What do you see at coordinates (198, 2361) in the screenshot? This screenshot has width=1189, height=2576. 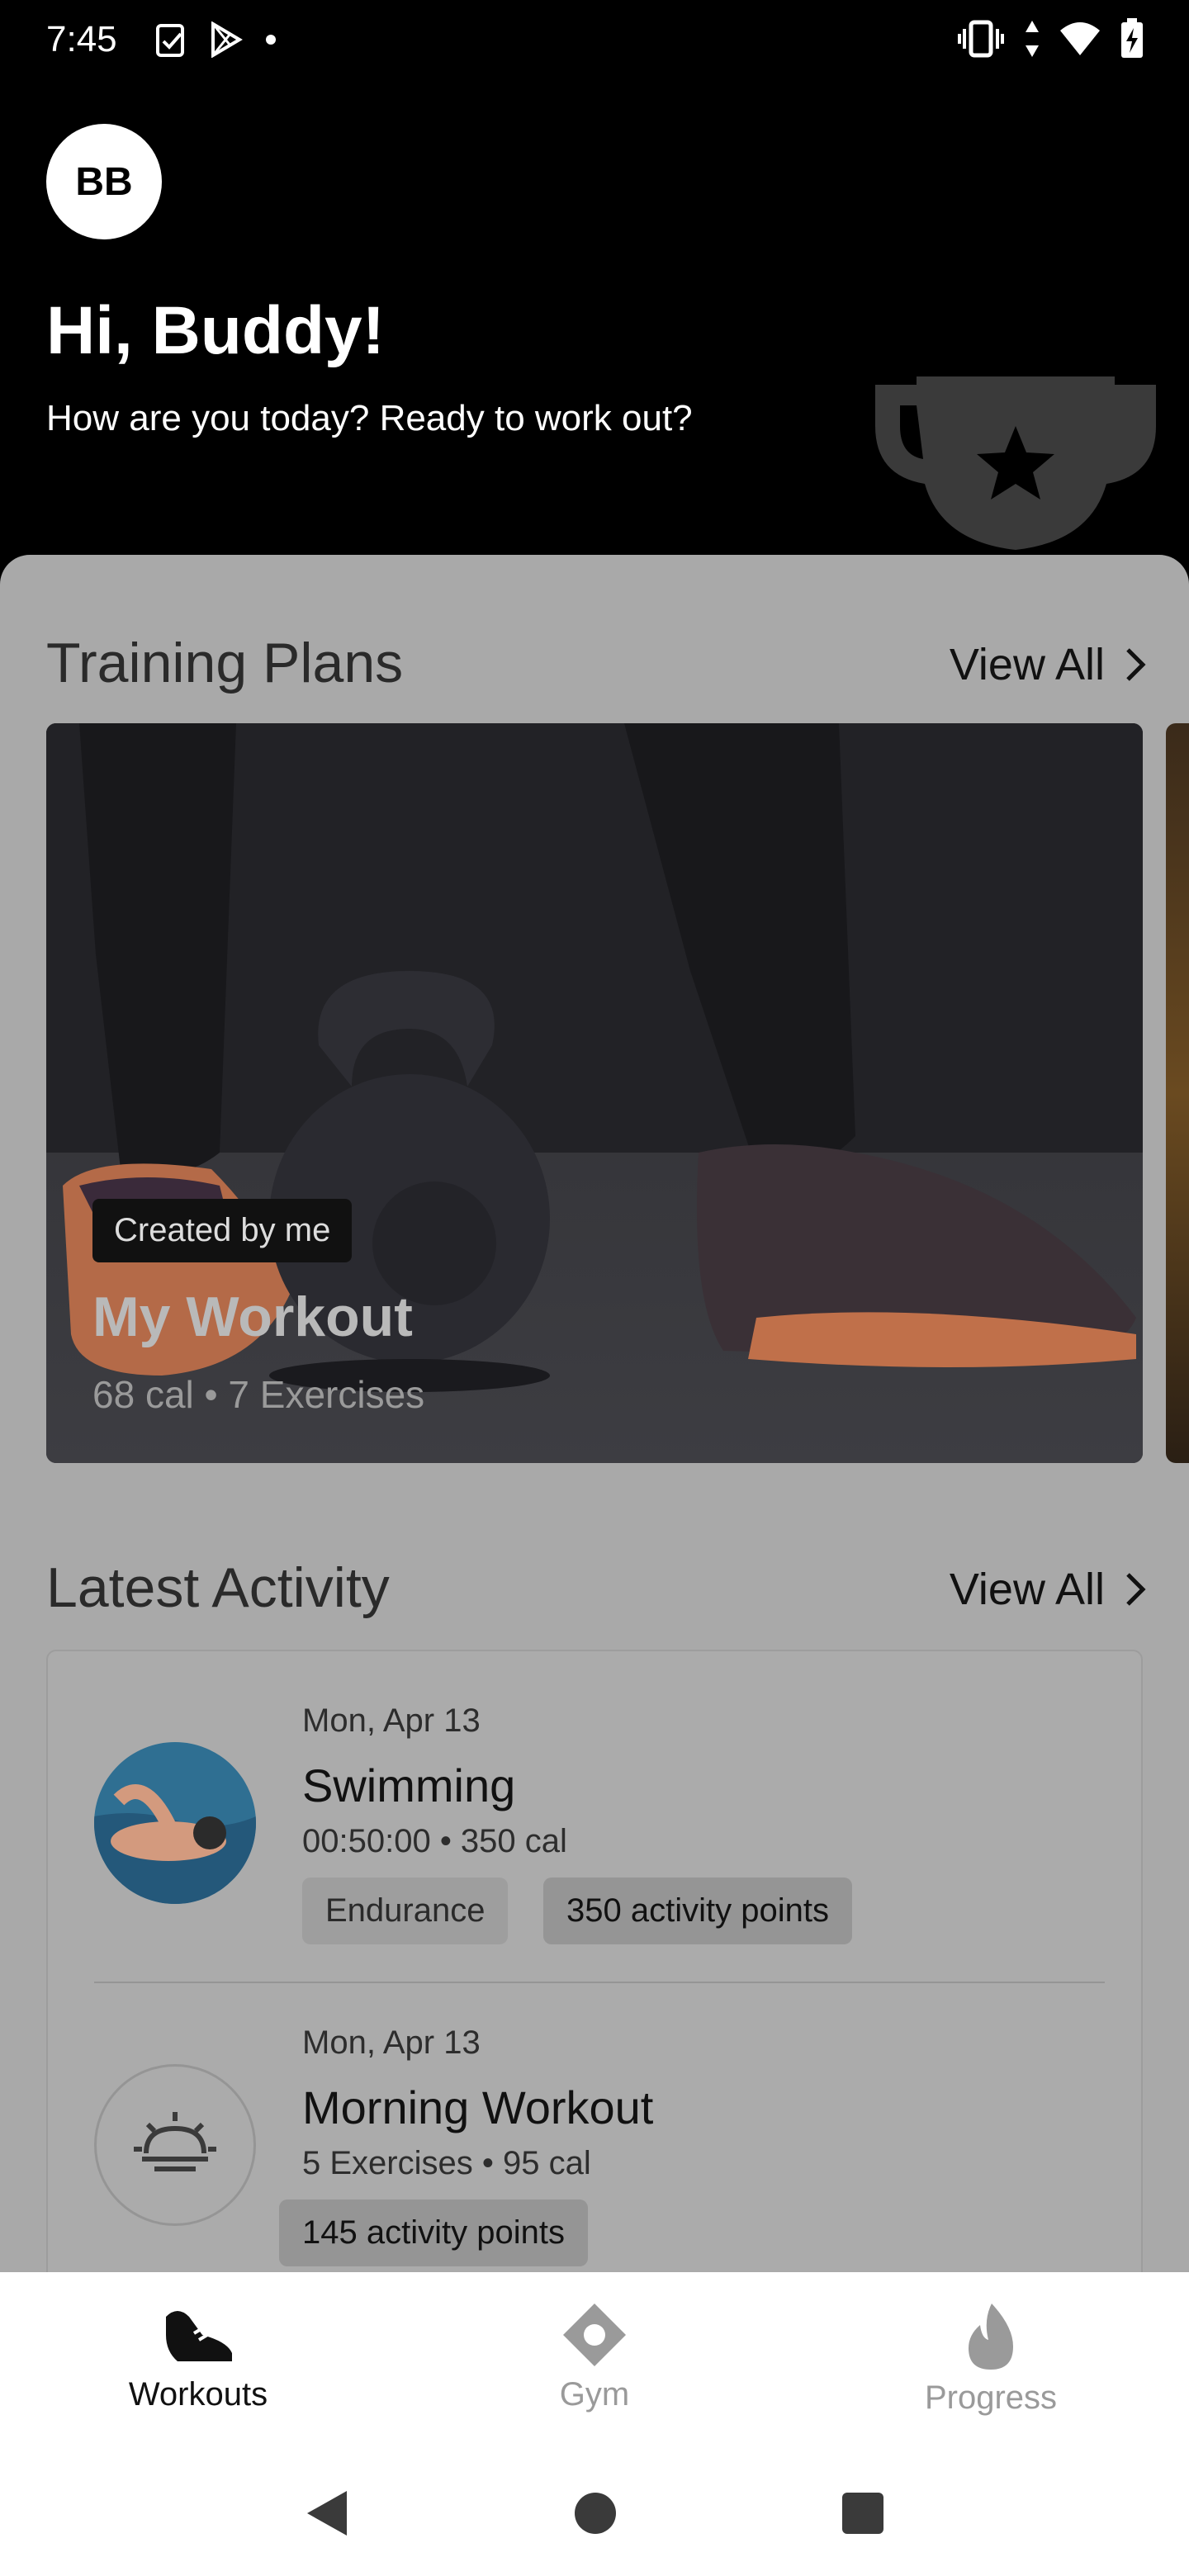 I see `nav-tab-workouts: Workouts` at bounding box center [198, 2361].